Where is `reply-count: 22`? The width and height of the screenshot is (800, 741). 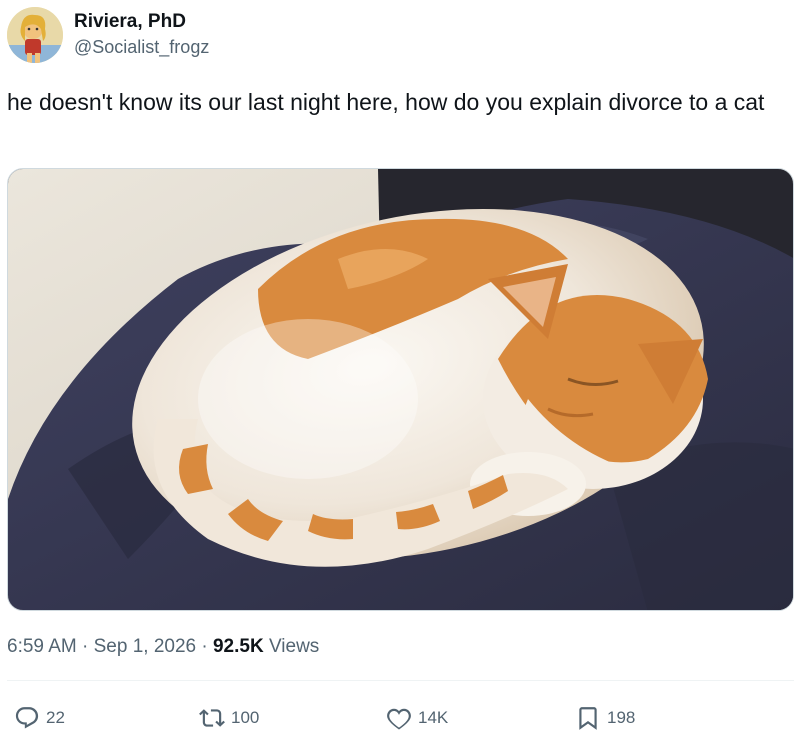 reply-count: 22 is located at coordinates (55, 717).